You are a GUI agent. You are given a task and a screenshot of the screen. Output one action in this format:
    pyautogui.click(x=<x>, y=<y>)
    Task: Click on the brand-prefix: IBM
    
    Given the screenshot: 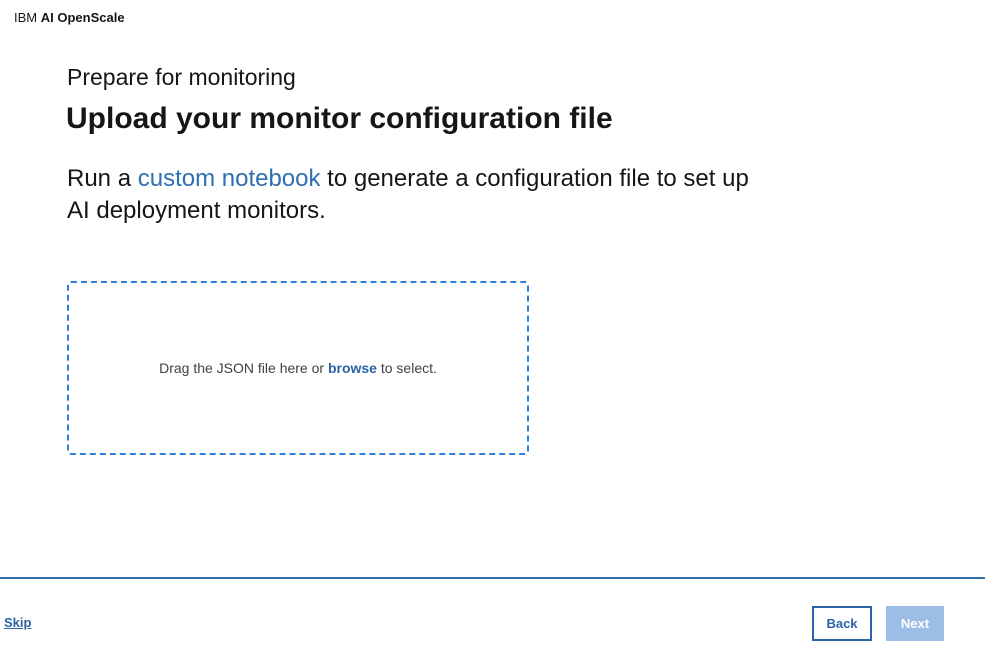 What is the action you would take?
    pyautogui.click(x=26, y=17)
    